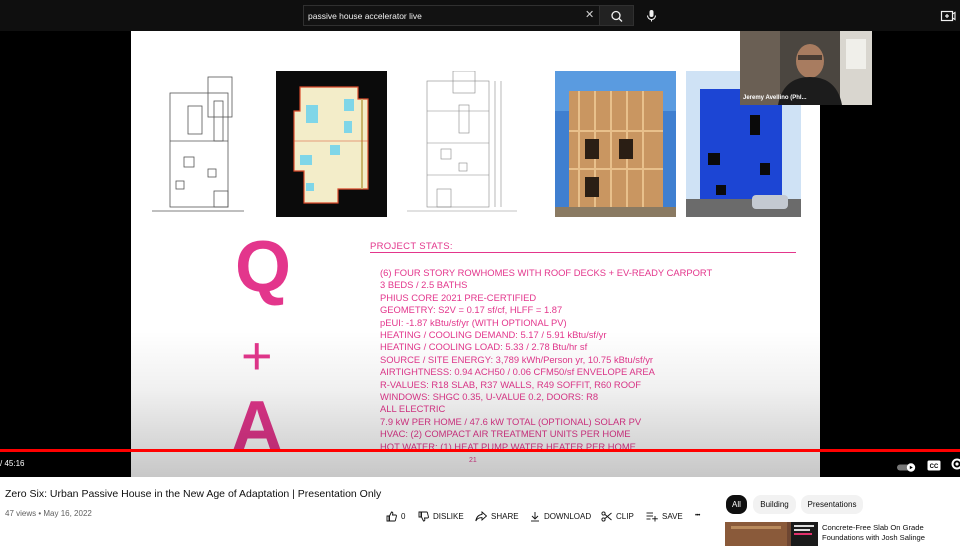  I want to click on slide-page-number: 21, so click(473, 460).